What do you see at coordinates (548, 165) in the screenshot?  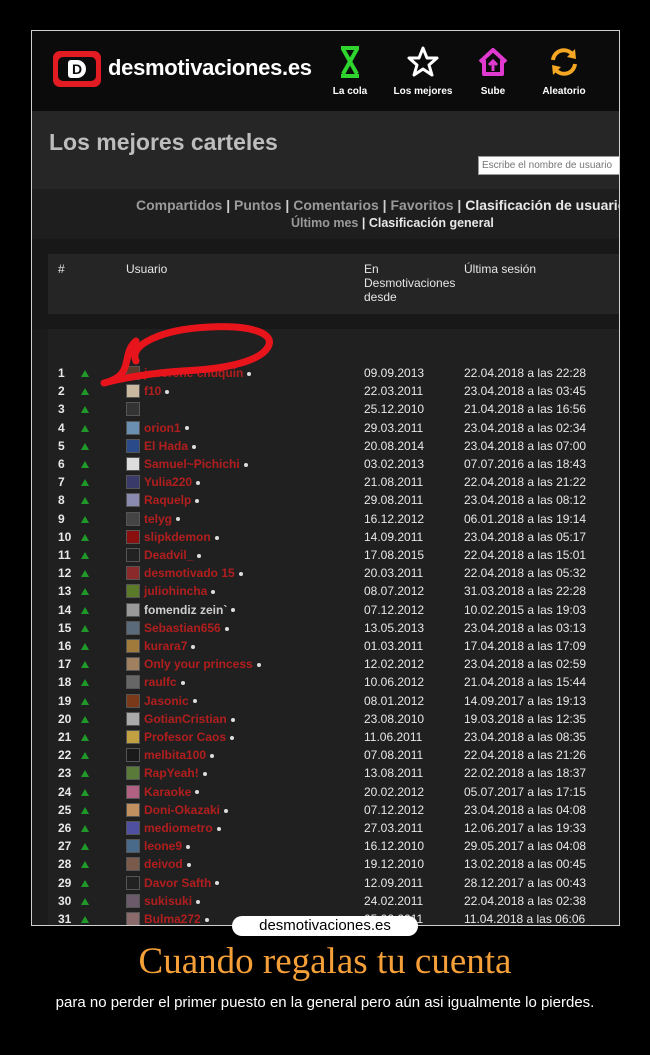 I see `user-search-input` at bounding box center [548, 165].